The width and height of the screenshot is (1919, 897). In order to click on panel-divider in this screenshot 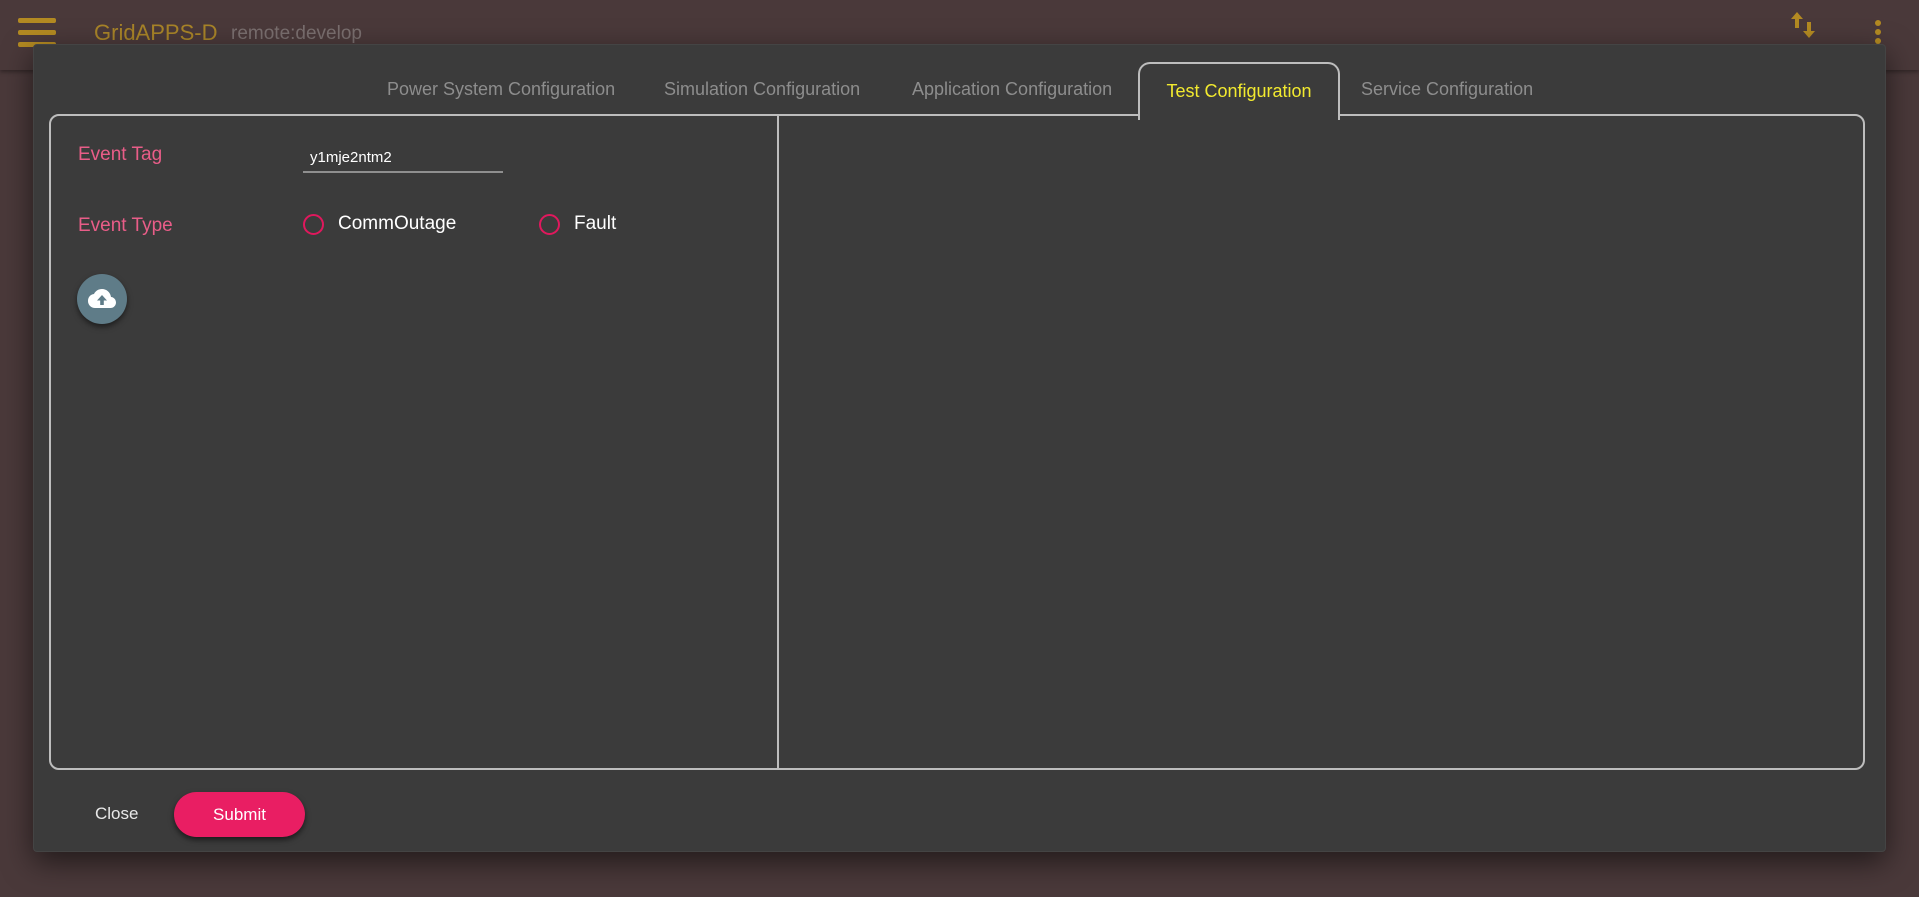, I will do `click(778, 442)`.